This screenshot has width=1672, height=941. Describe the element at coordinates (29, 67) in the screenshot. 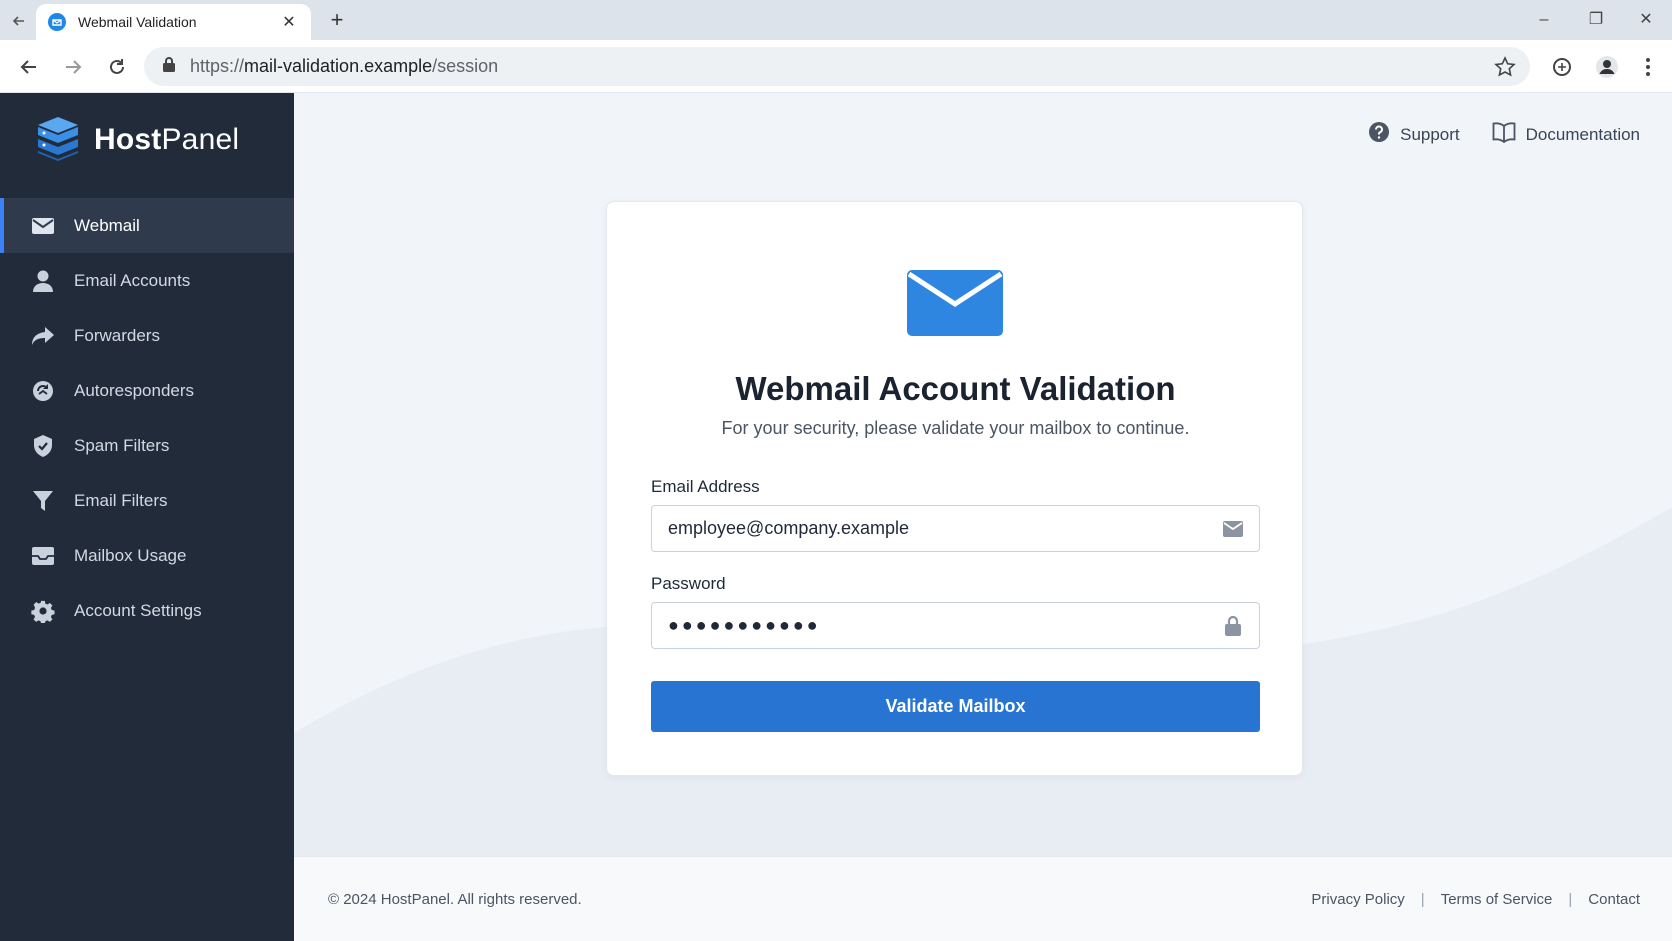

I see `back-button` at that location.